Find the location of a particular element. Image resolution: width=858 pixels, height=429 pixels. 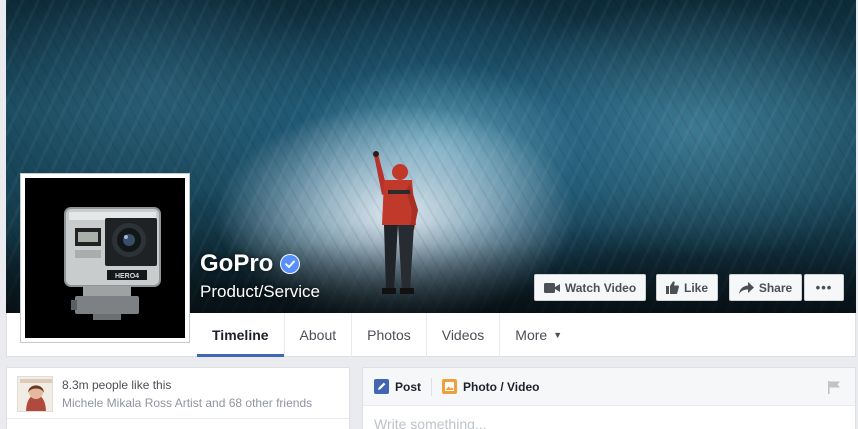

explorer-figure is located at coordinates (395, 222).